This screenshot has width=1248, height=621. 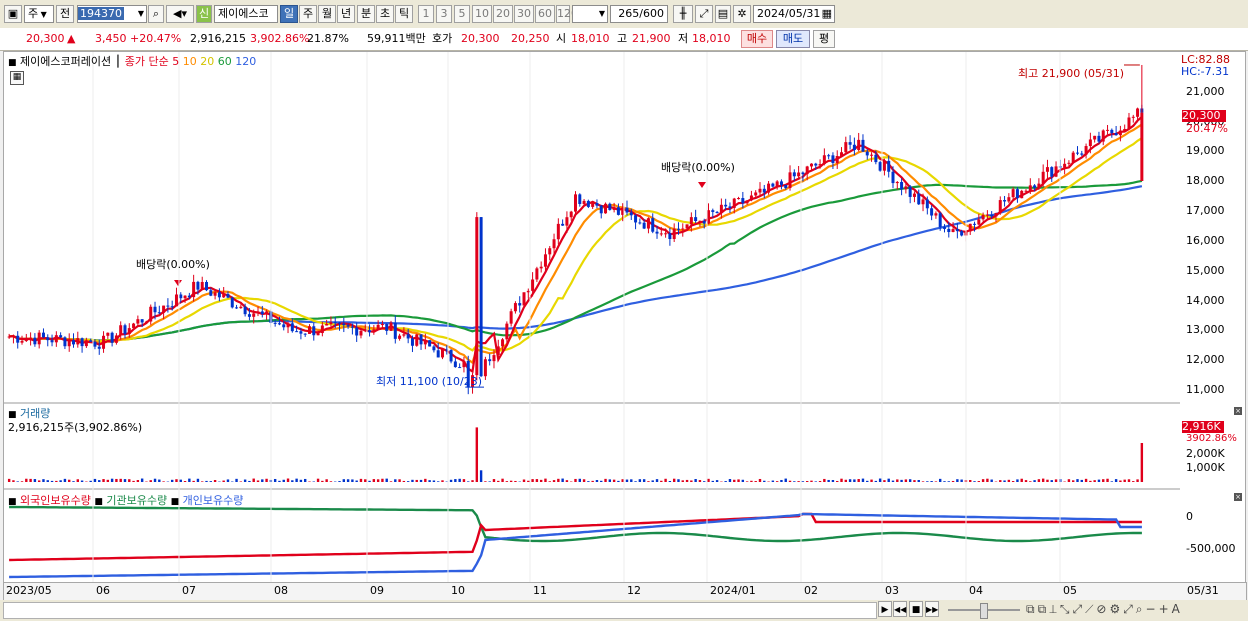 What do you see at coordinates (156, 14) in the screenshot?
I see `search-icon: ⌕` at bounding box center [156, 14].